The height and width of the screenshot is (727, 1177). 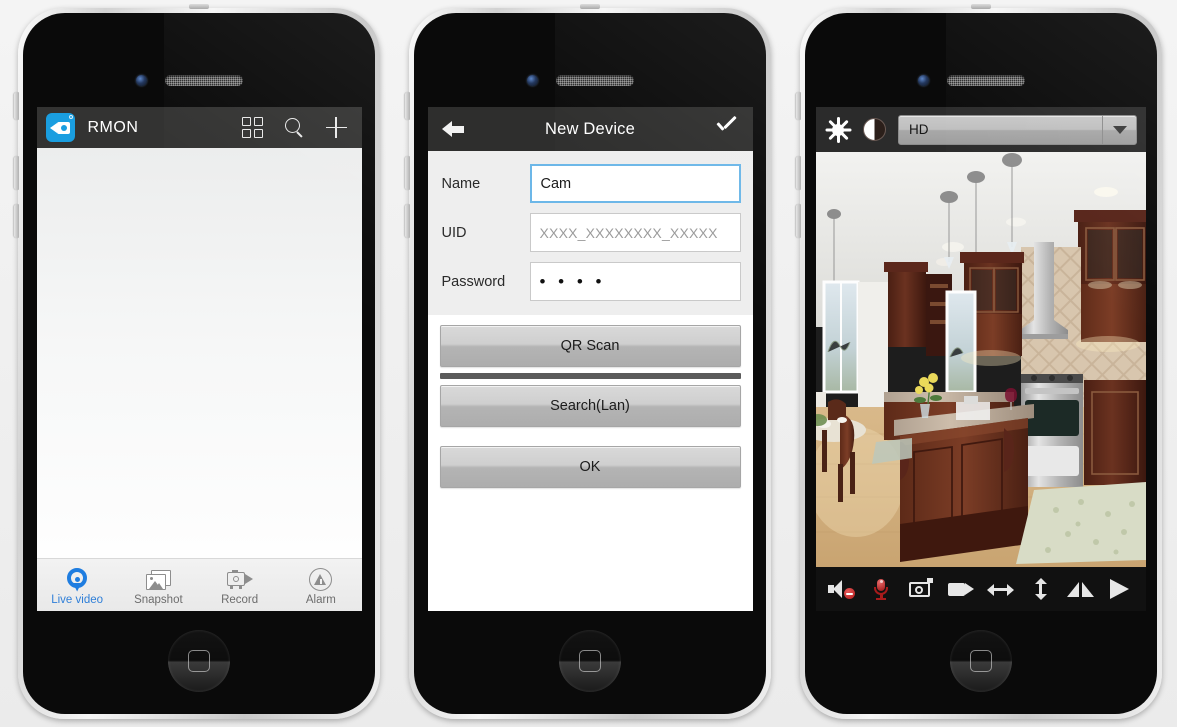 I want to click on label-password: Password, so click(x=473, y=281).